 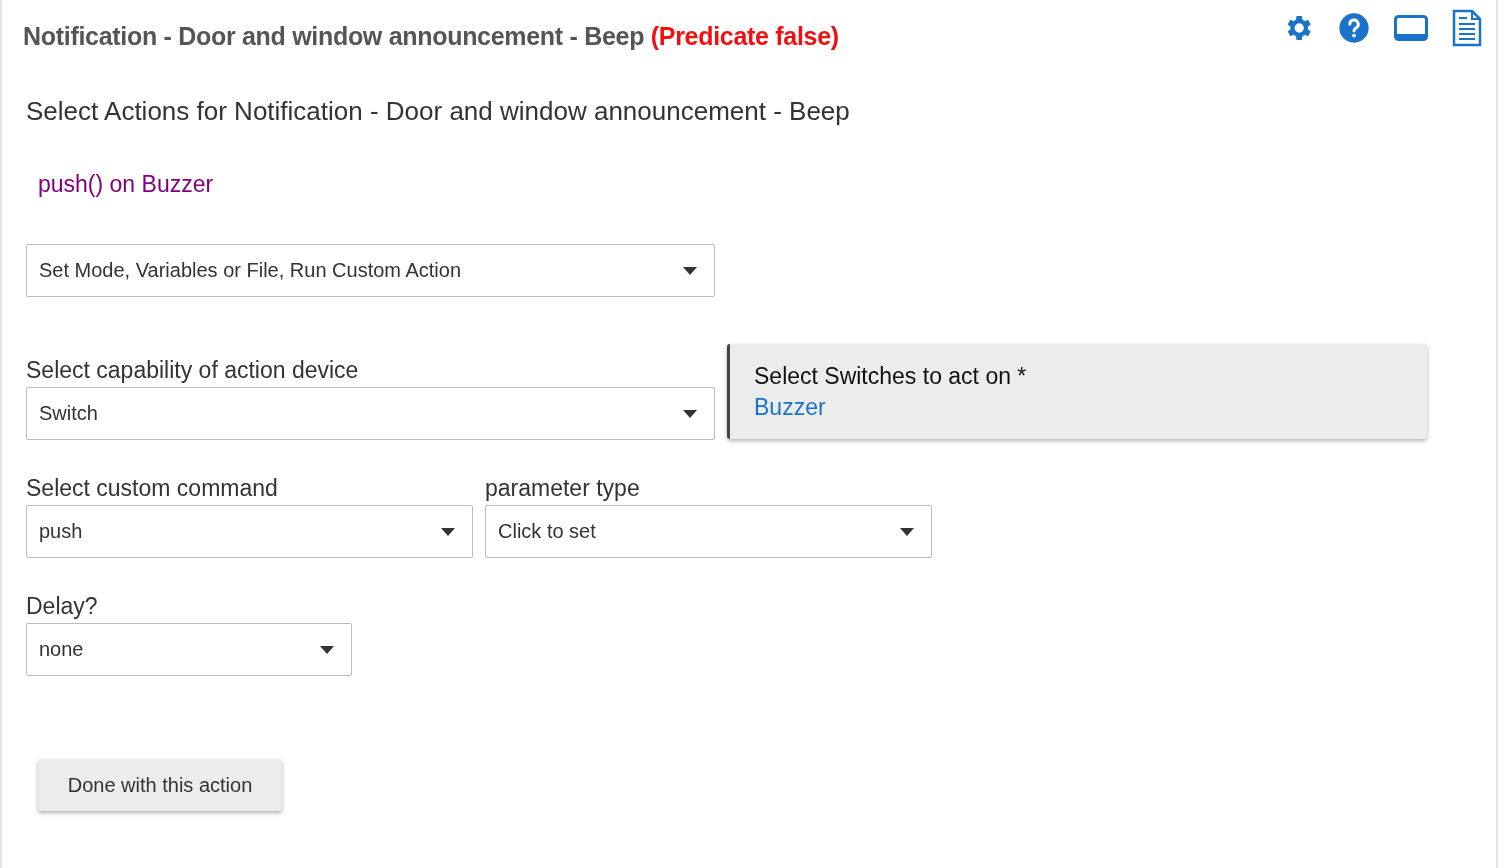 What do you see at coordinates (160, 785) in the screenshot?
I see `done-button: Done with this action` at bounding box center [160, 785].